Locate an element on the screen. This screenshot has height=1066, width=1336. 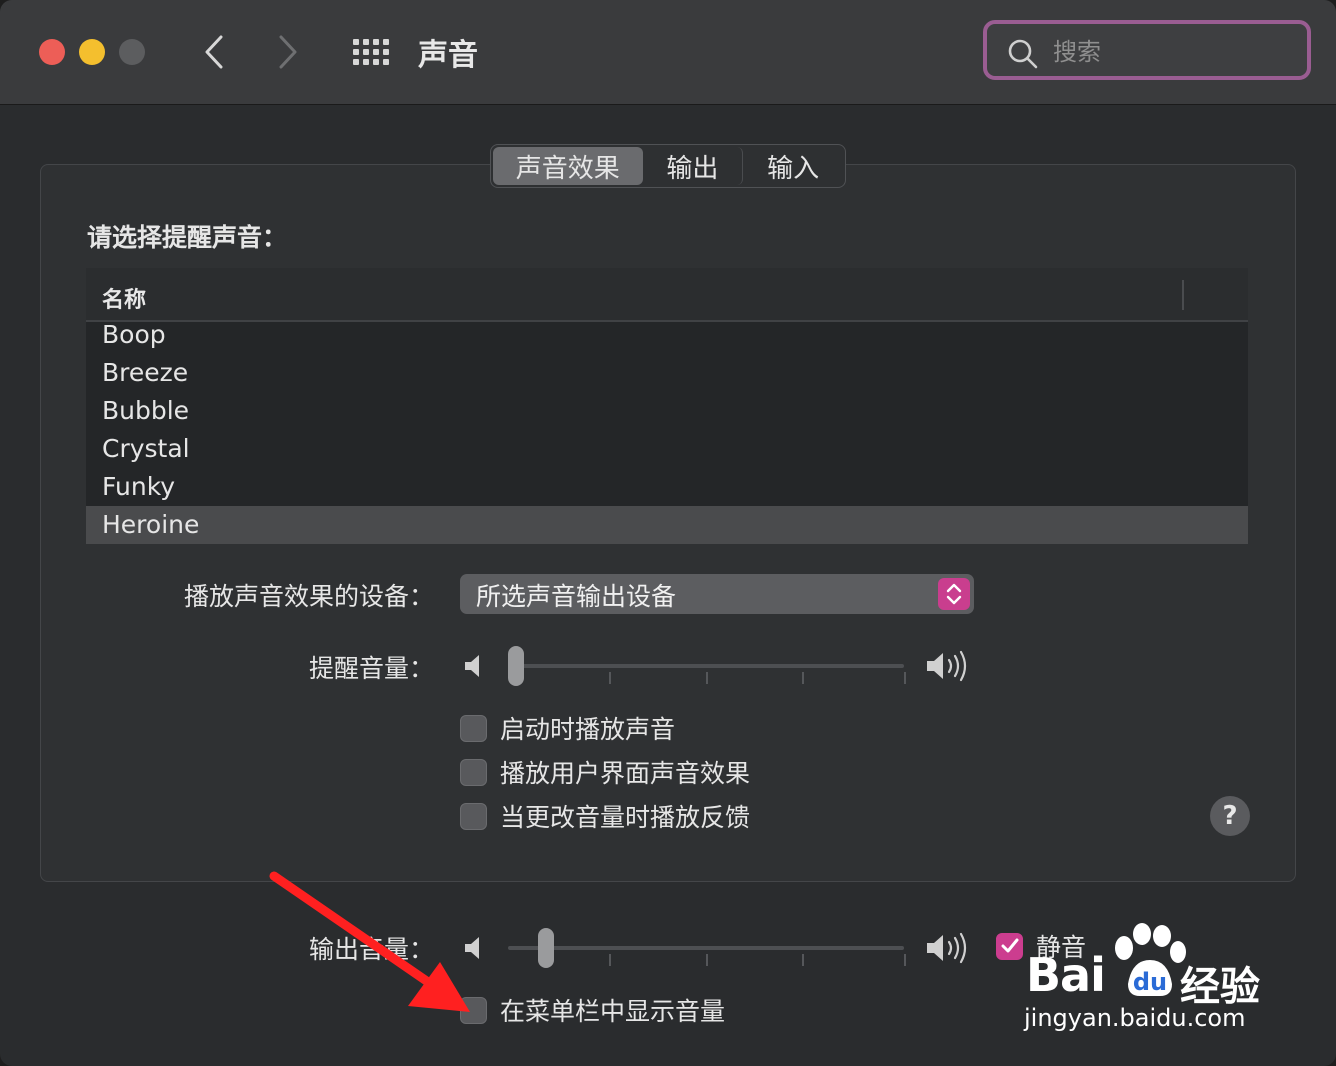
search-input is located at coordinates (1173, 52).